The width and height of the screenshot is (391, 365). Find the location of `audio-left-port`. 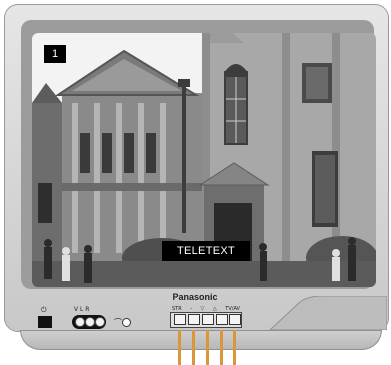

audio-left-port is located at coordinates (90, 322).